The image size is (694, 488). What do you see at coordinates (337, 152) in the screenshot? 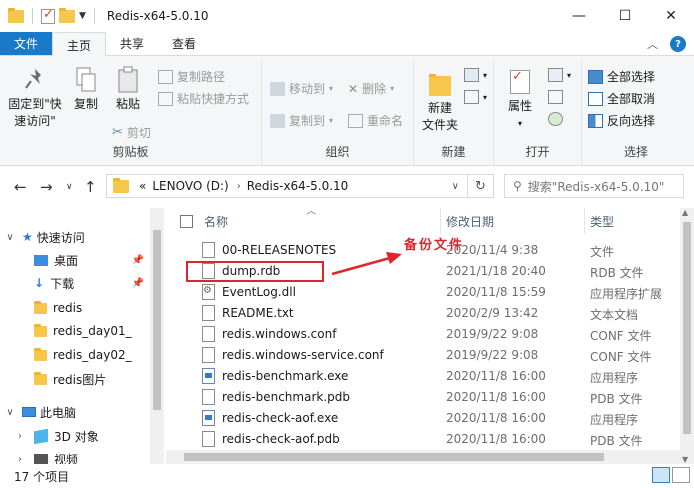
I see `organize-group-label: 组织` at bounding box center [337, 152].